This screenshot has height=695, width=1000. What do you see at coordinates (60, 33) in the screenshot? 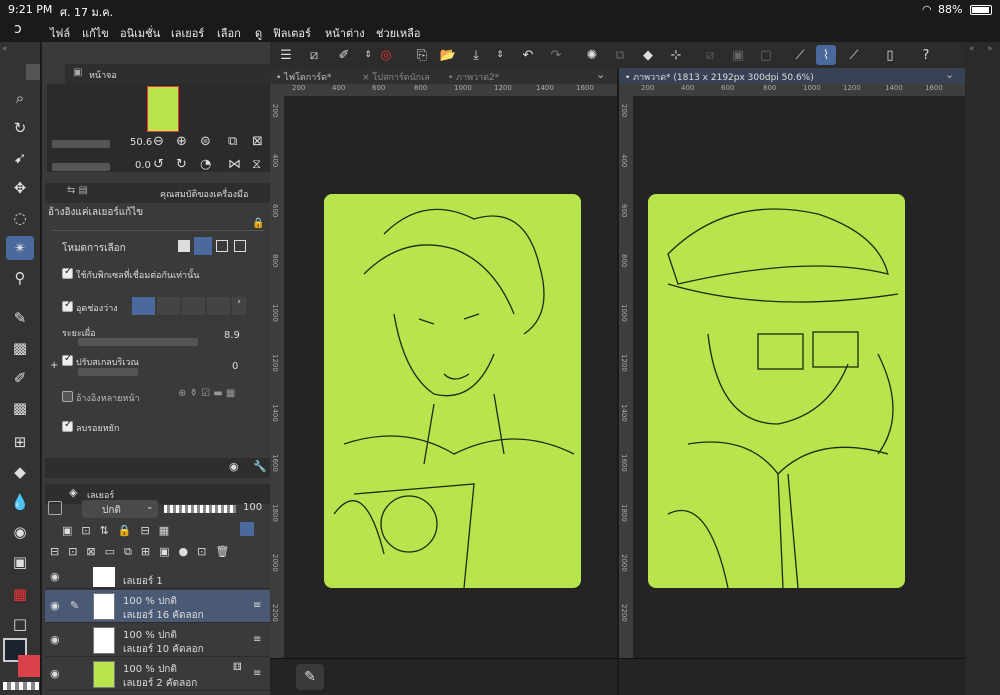
I see `menu-file: ไฟล์` at bounding box center [60, 33].